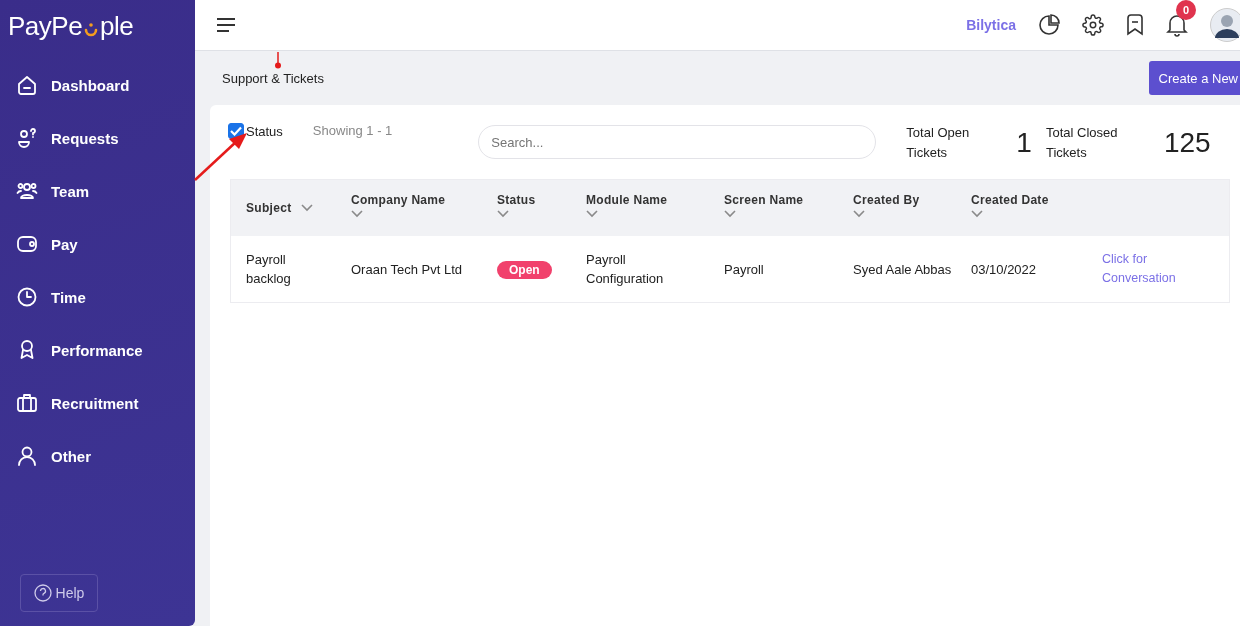 Image resolution: width=1240 pixels, height=626 pixels. Describe the element at coordinates (97, 456) in the screenshot. I see `nav-item: Other` at that location.